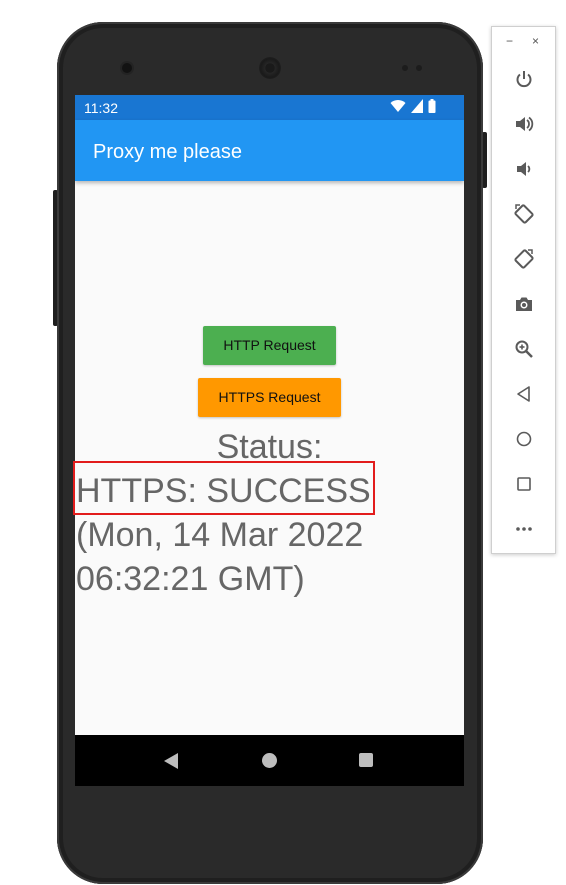  What do you see at coordinates (270, 68) in the screenshot?
I see `earpiece-speaker-icon` at bounding box center [270, 68].